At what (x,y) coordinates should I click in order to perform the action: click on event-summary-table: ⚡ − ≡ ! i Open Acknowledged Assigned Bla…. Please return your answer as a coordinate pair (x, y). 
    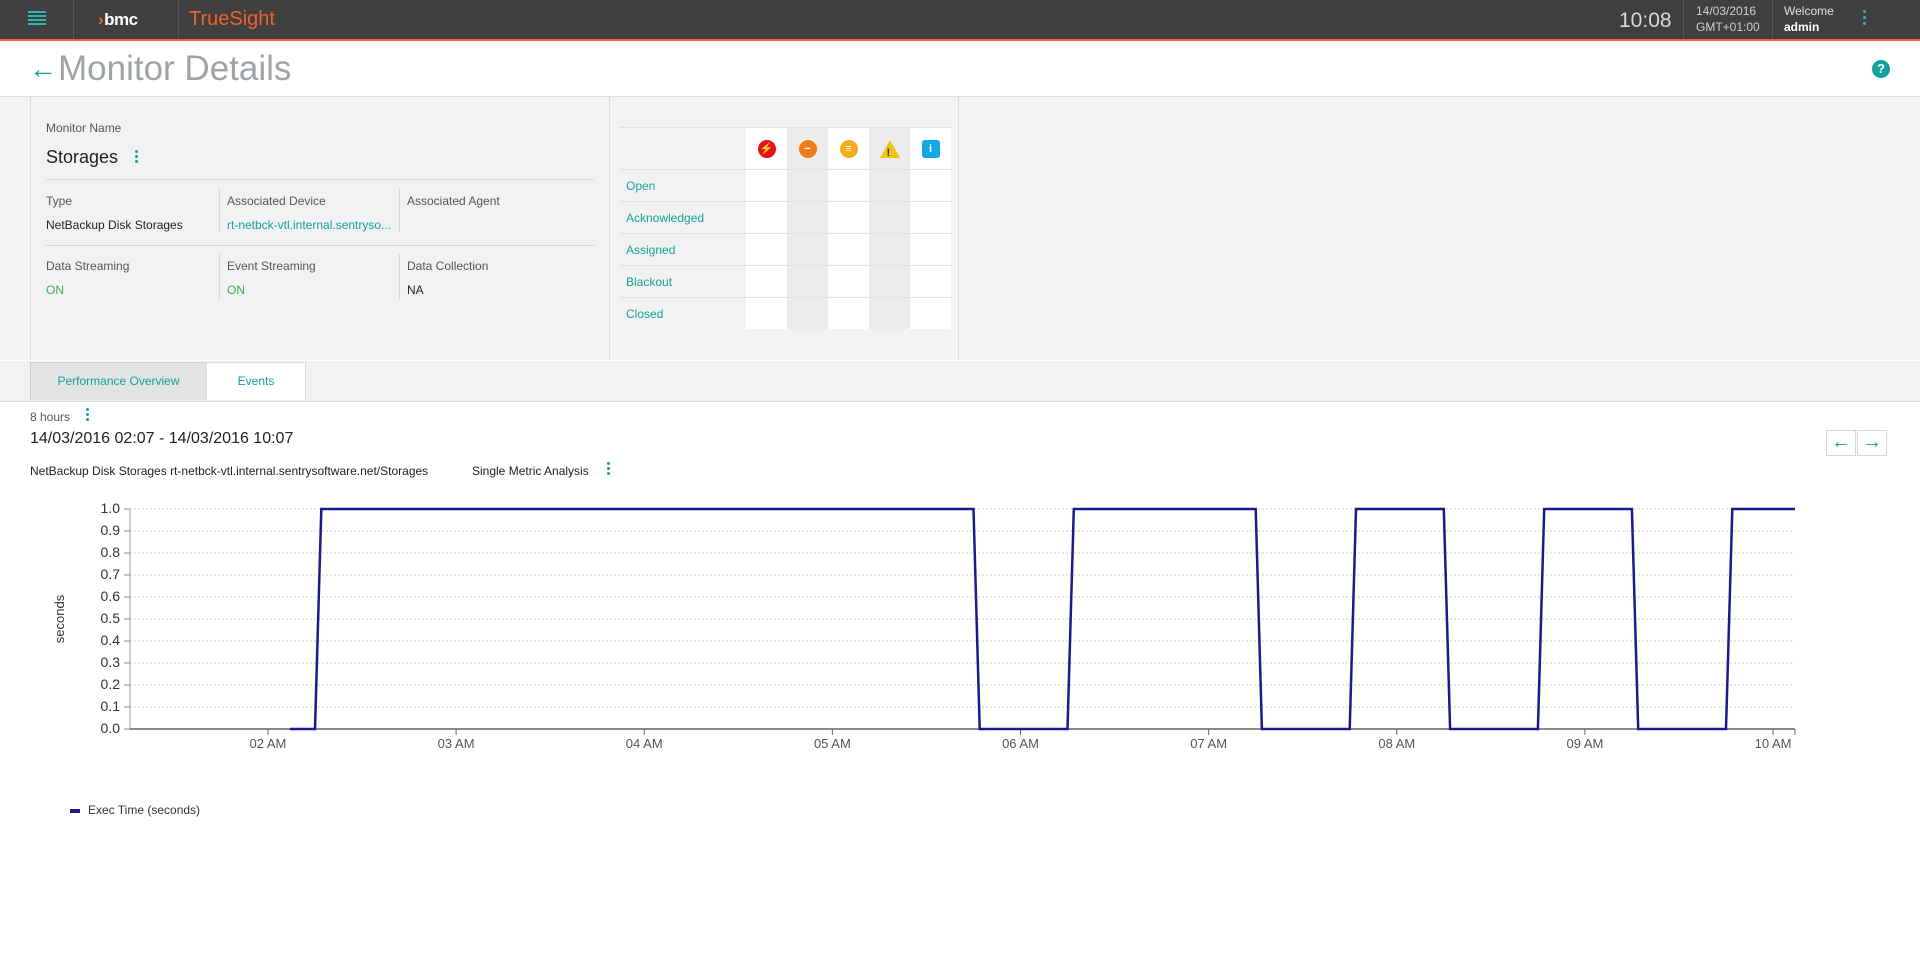
    Looking at the image, I should click on (785, 228).